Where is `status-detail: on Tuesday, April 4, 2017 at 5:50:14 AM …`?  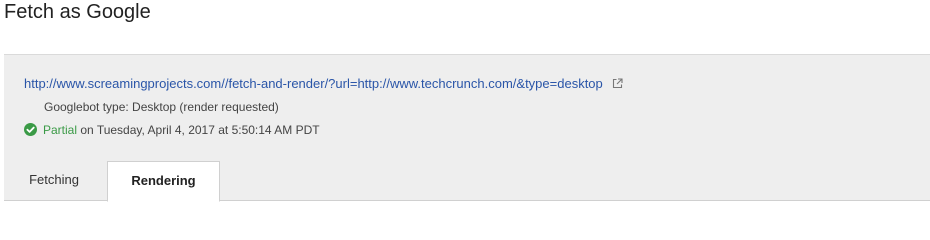
status-detail: on Tuesday, April 4, 2017 at 5:50:14 AM … is located at coordinates (198, 130).